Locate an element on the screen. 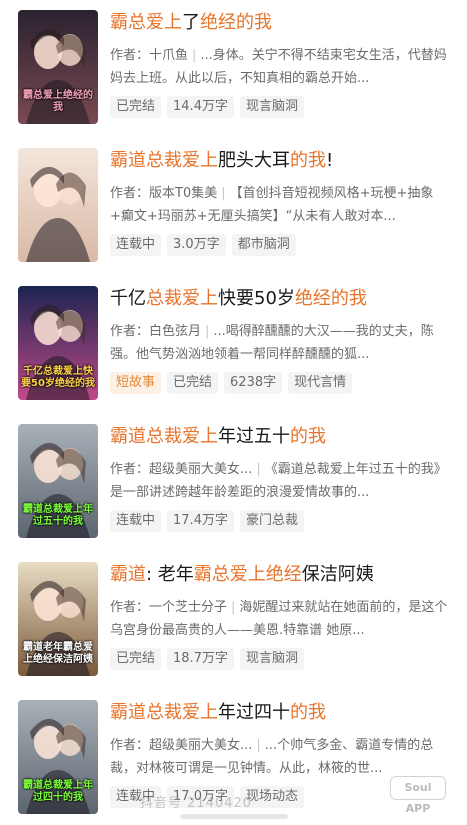  book-cover-image: 霸道总裁爱上年过四十的我 is located at coordinates (58, 757).